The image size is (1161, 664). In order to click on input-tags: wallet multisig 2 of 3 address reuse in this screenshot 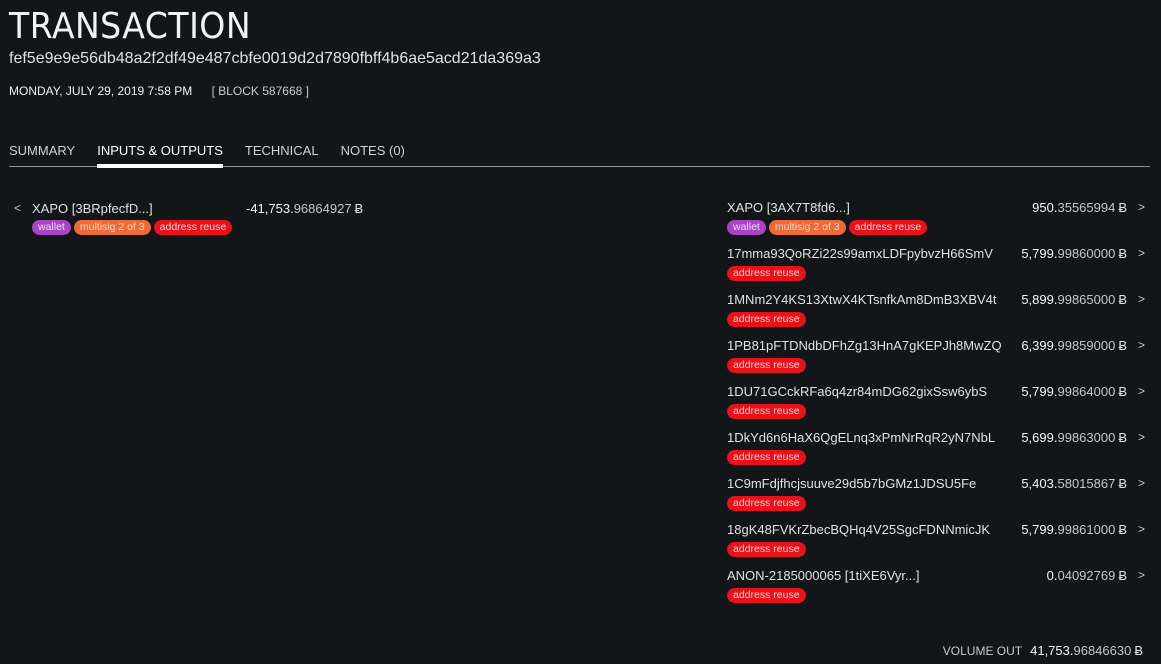, I will do `click(203, 227)`.